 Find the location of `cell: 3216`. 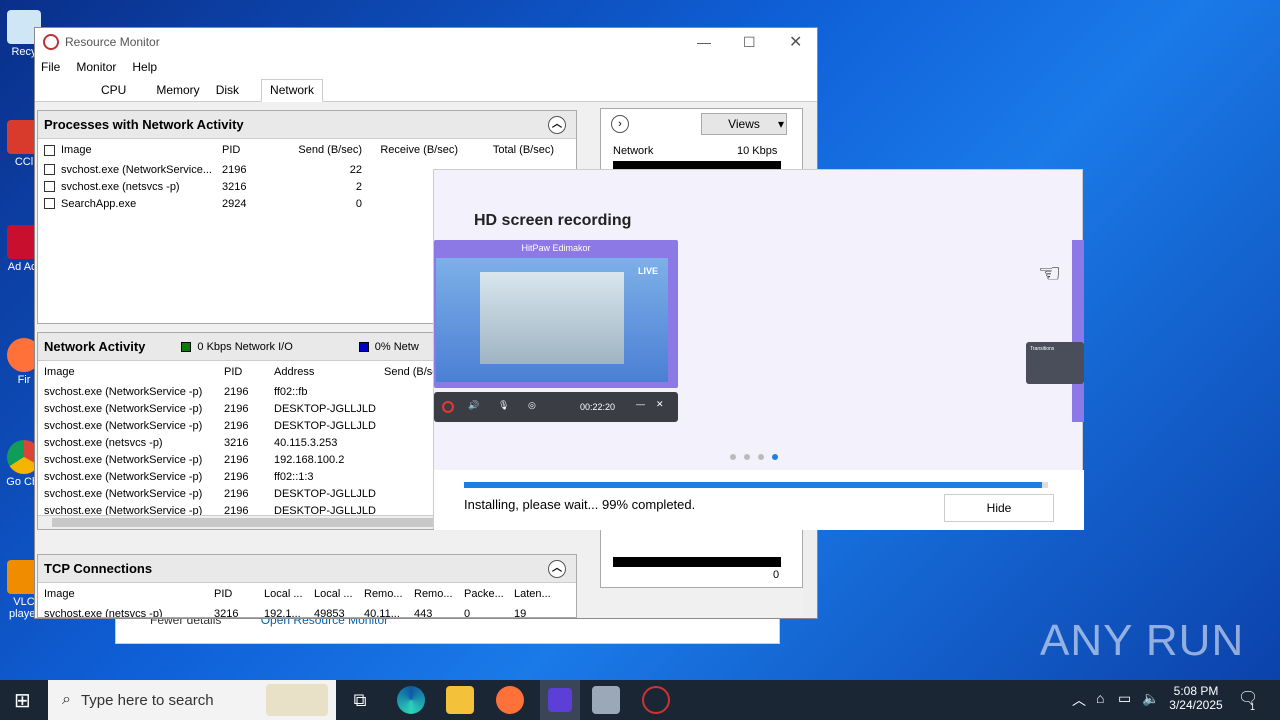

cell: 3216 is located at coordinates (226, 612).